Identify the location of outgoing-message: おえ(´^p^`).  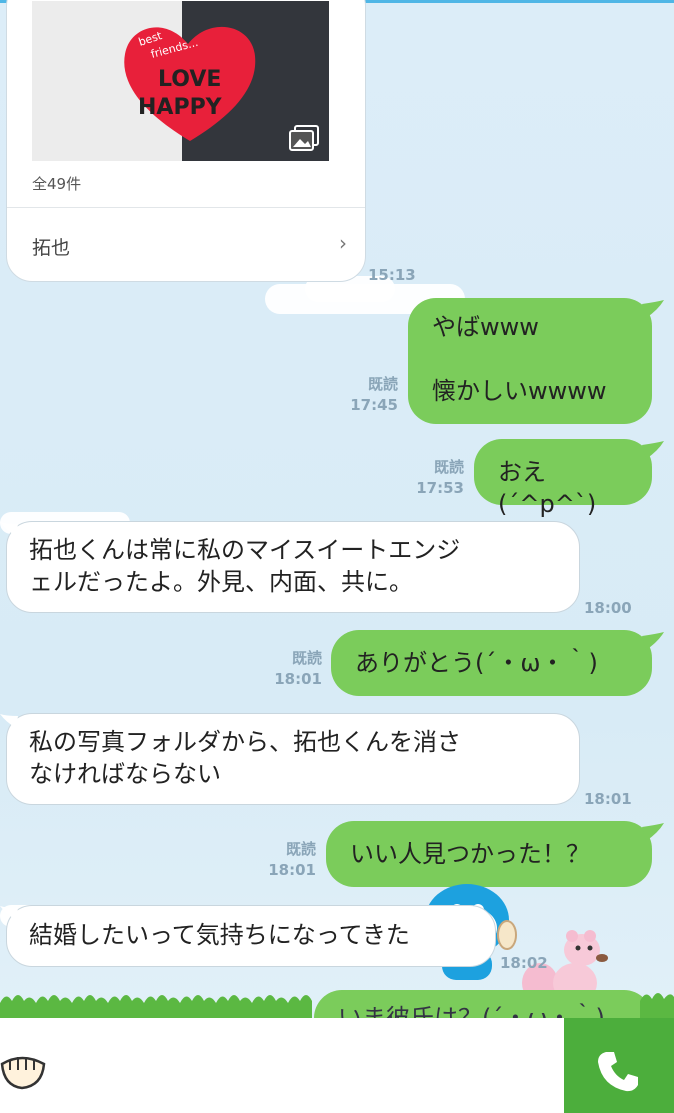
(563, 478).